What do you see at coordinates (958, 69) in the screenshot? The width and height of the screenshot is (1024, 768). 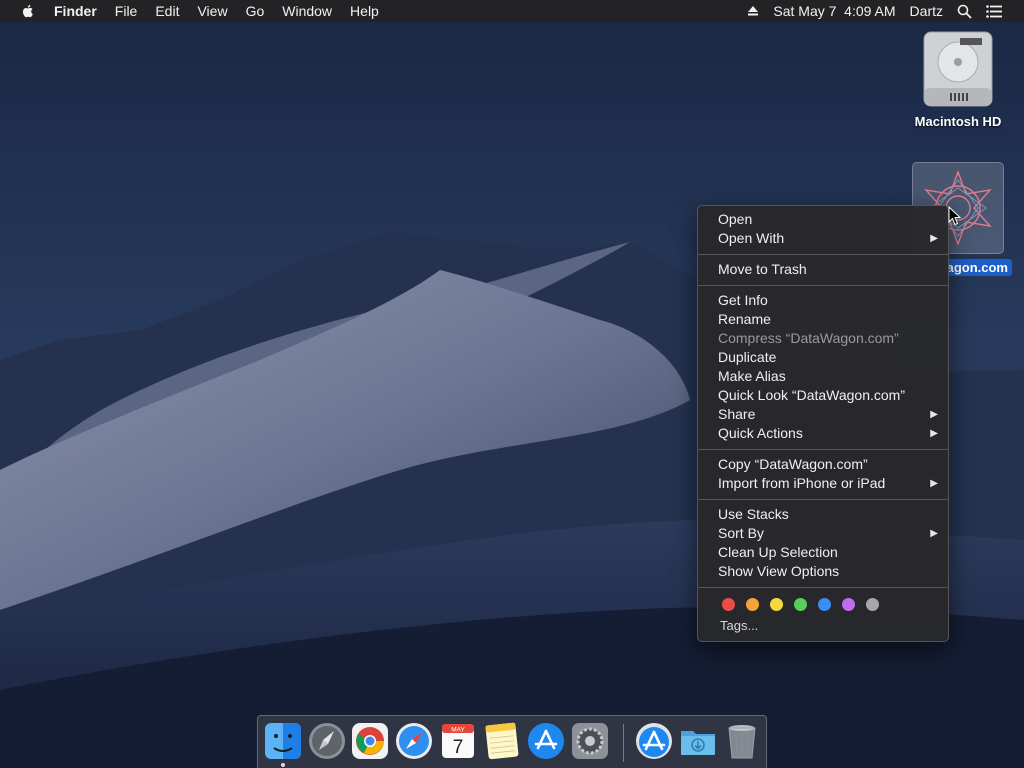 I see `hard-drive-icon` at bounding box center [958, 69].